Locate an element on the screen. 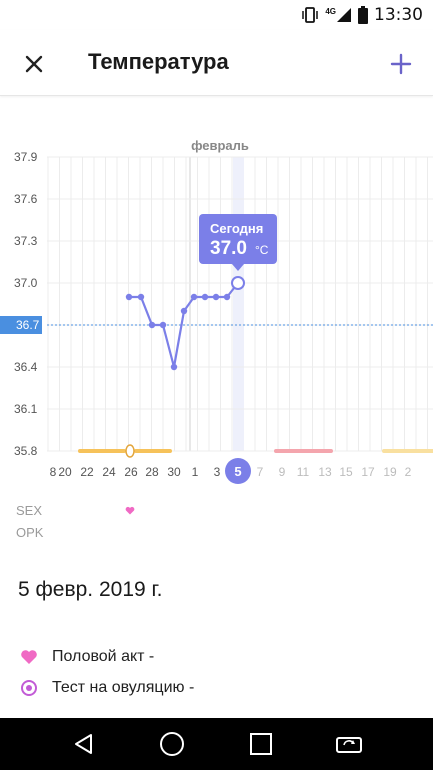 The height and width of the screenshot is (770, 433). heart-icon is located at coordinates (29, 657).